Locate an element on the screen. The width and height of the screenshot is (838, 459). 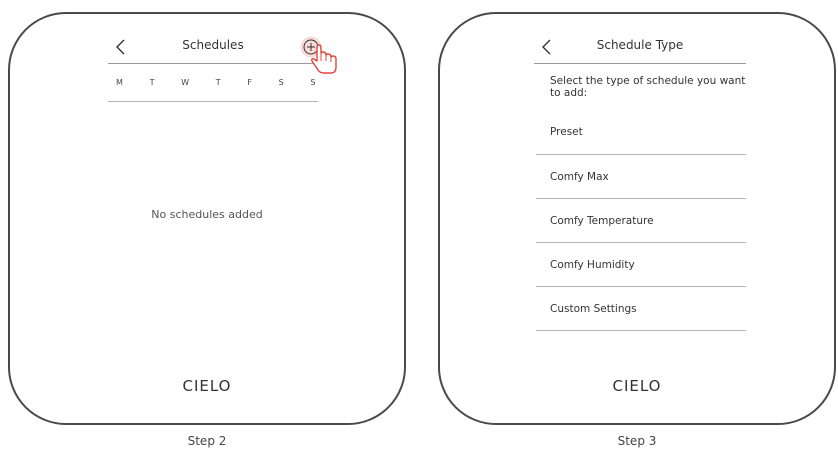
page-title: Schedule Type is located at coordinates (640, 45).